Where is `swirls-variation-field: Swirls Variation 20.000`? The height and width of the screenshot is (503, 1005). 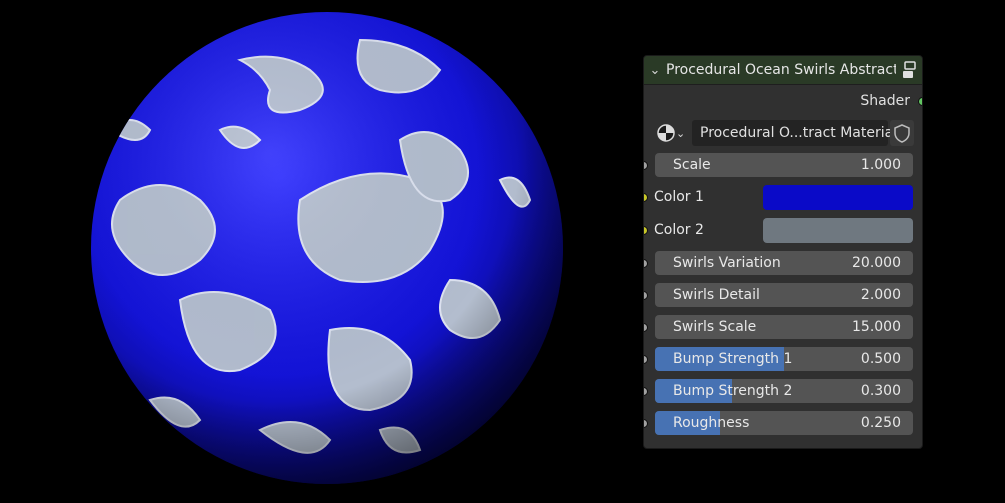
swirls-variation-field: Swirls Variation 20.000 is located at coordinates (784, 263).